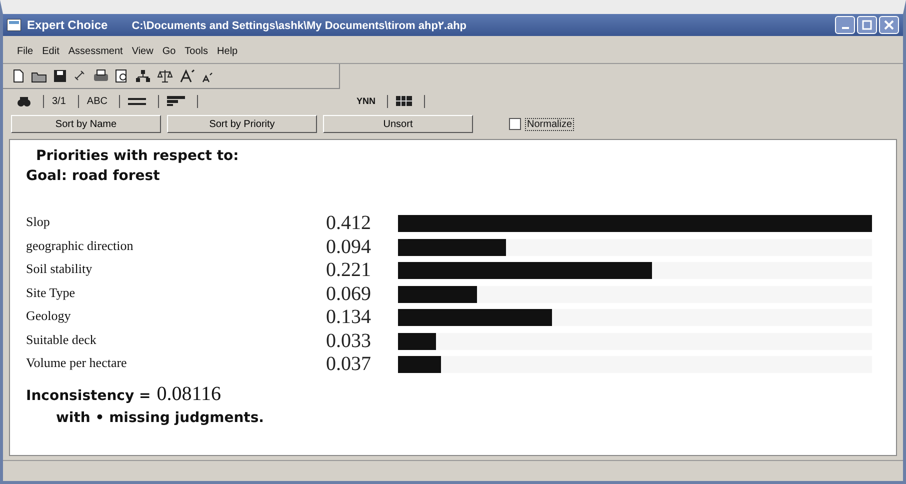  I want to click on minimize-button, so click(845, 25).